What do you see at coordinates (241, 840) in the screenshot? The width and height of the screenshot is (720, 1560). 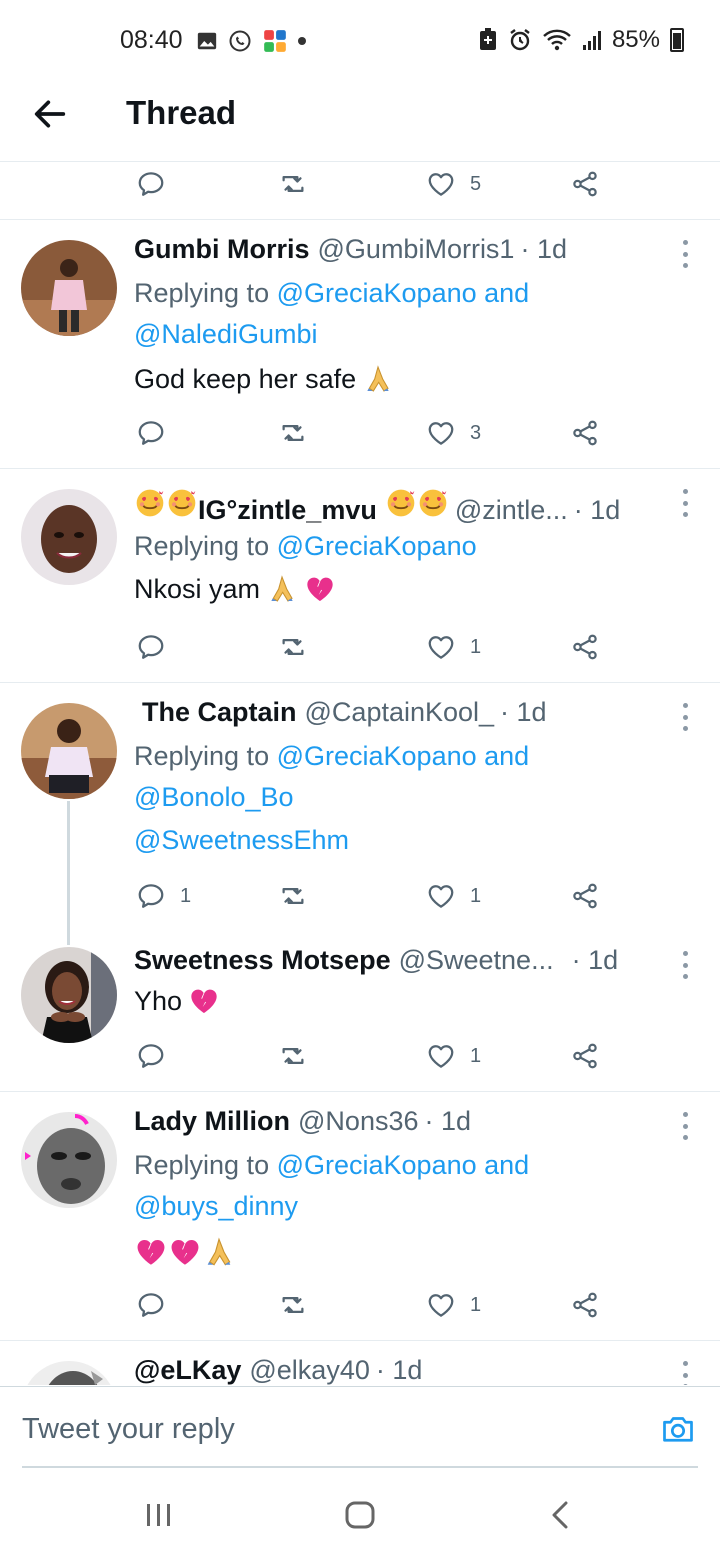 I see `mention-link: @SweetnessEhm` at bounding box center [241, 840].